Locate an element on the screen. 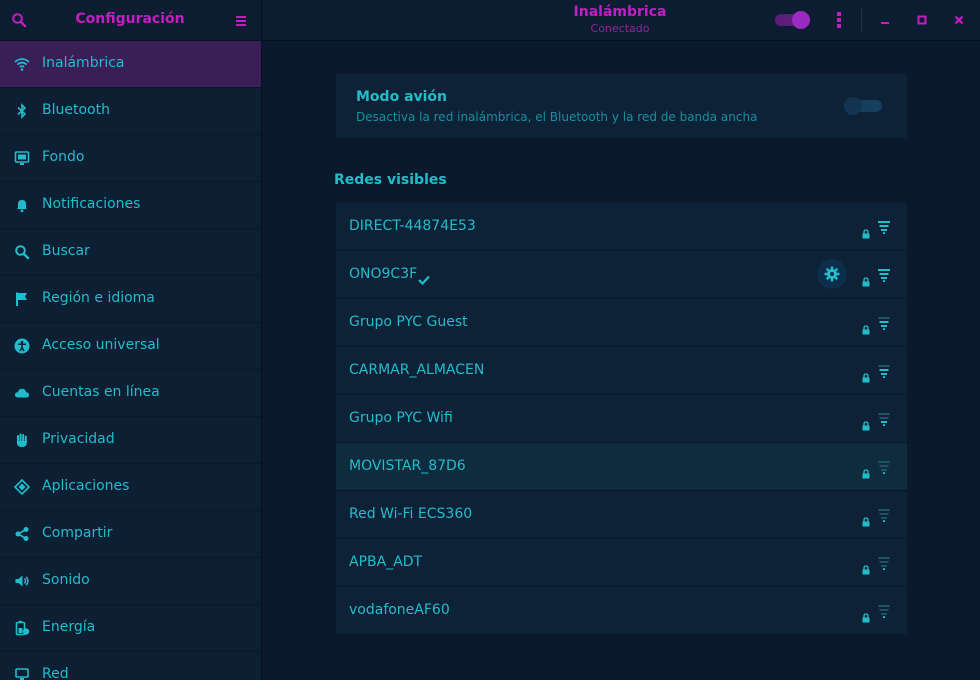 The image size is (980, 680). network-name: vodafoneAF60 is located at coordinates (399, 610).